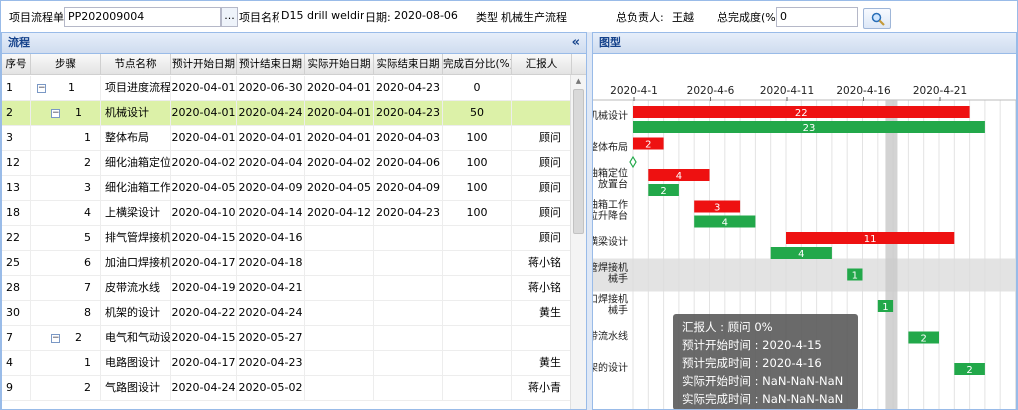  What do you see at coordinates (787, 91) in the screenshot?
I see `x-tick-label: 2020-4-11` at bounding box center [787, 91].